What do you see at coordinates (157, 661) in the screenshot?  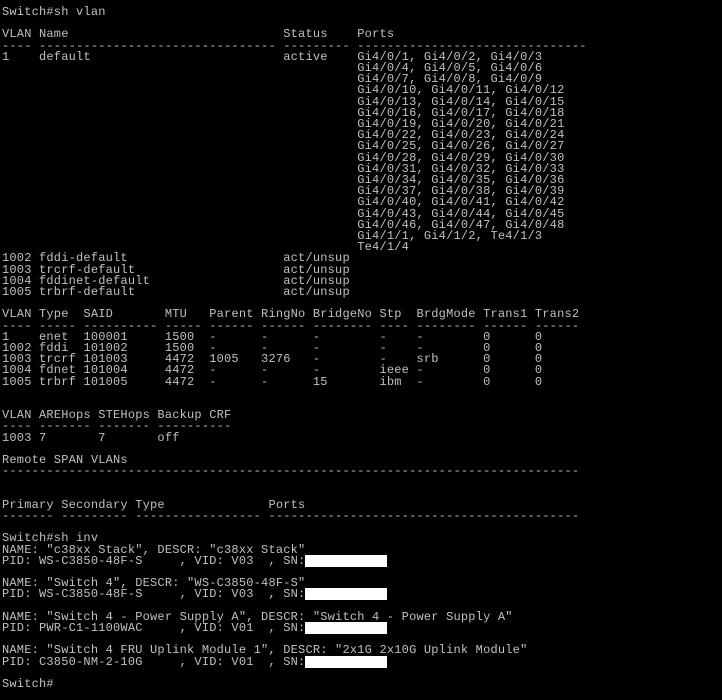 I see `terminal-line: PID: C3850-NM-2-10G , VID: V01 , SN:` at bounding box center [157, 661].